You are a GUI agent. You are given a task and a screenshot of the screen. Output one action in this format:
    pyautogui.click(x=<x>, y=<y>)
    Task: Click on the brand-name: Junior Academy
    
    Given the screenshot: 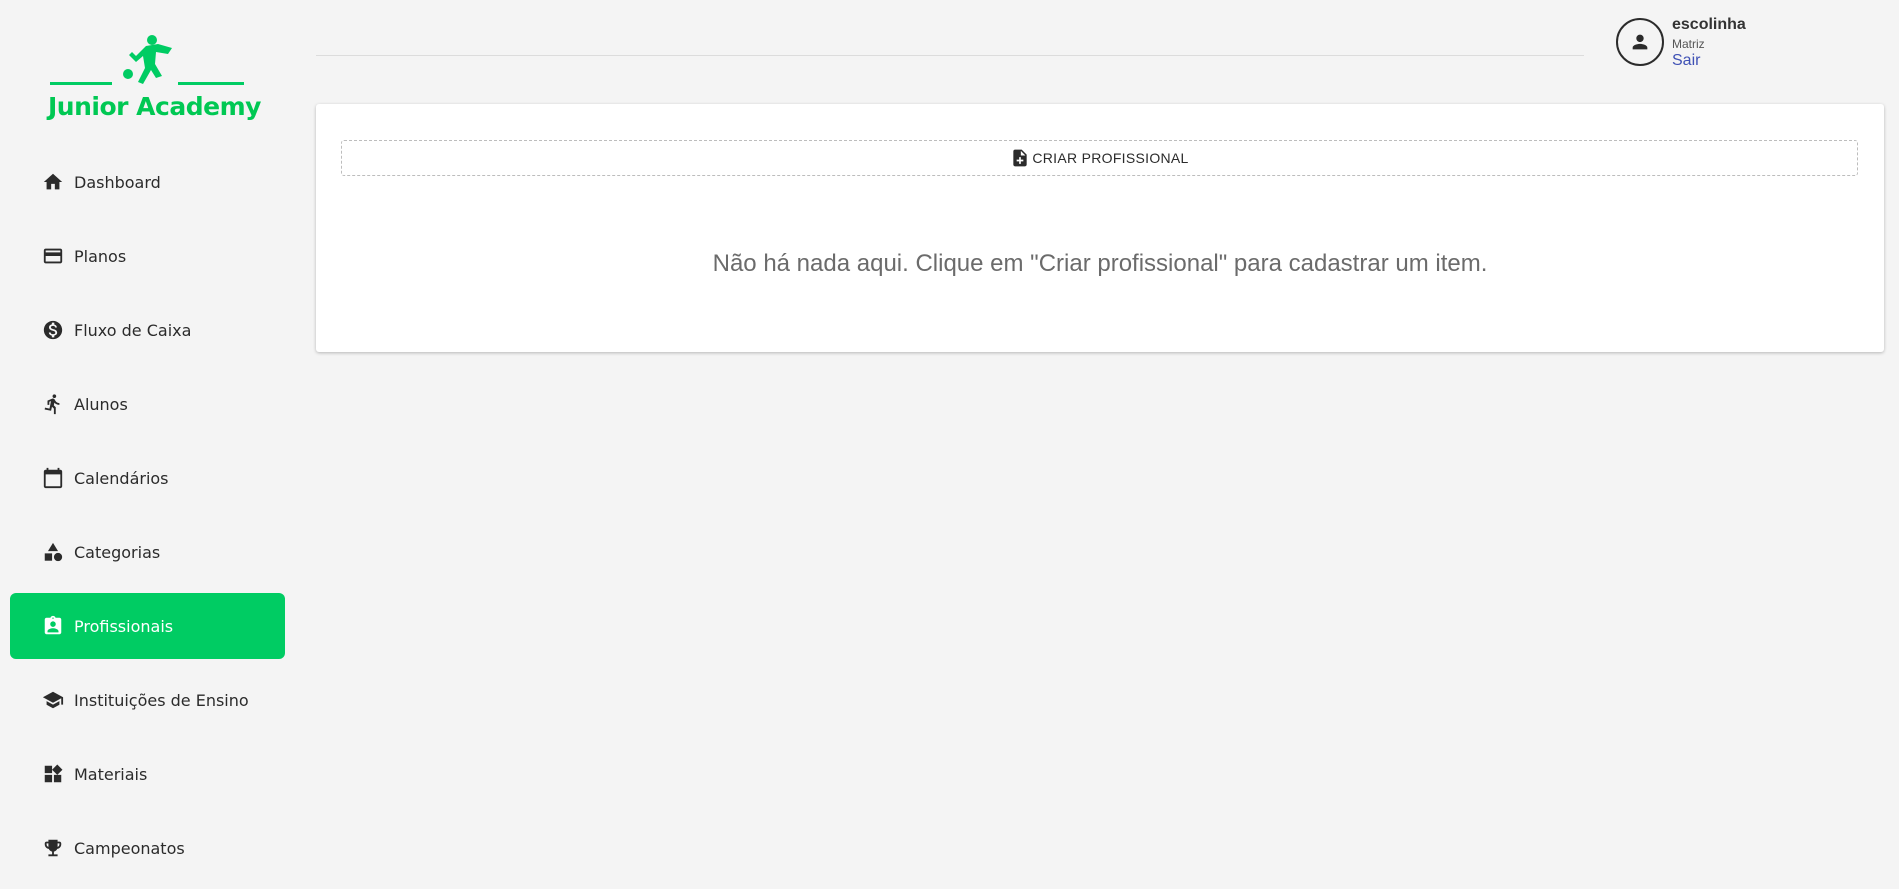 What is the action you would take?
    pyautogui.click(x=154, y=106)
    